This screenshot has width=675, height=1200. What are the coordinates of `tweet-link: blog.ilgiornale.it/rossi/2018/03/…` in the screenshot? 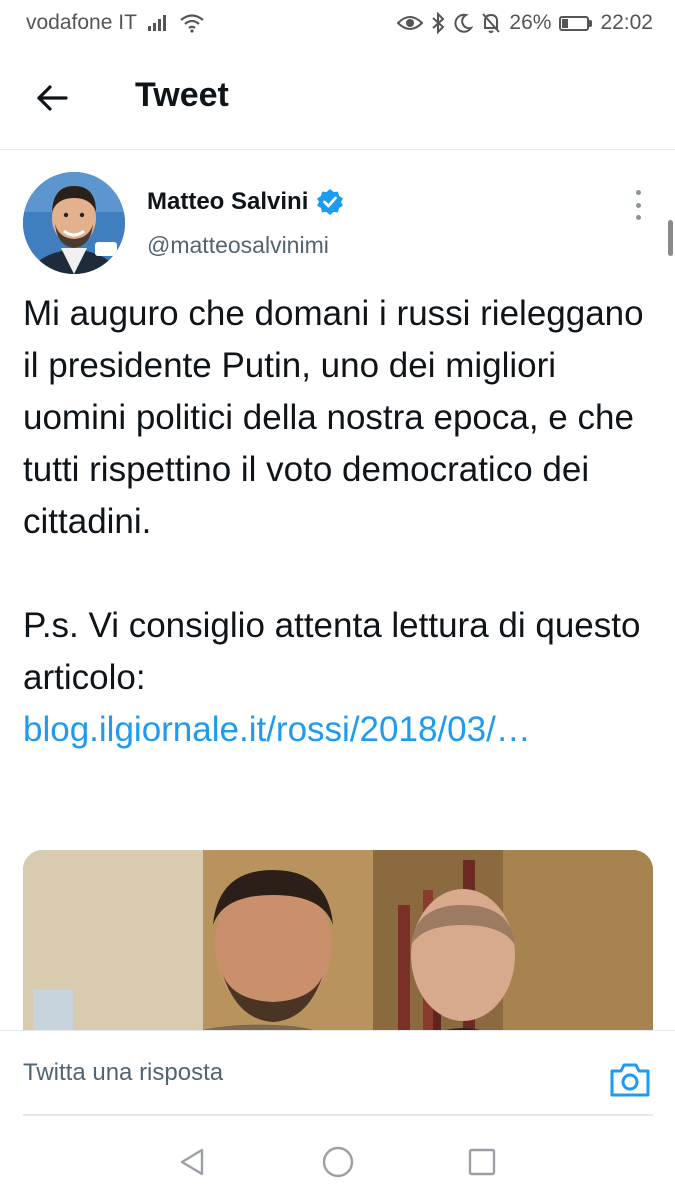 It's located at (277, 729).